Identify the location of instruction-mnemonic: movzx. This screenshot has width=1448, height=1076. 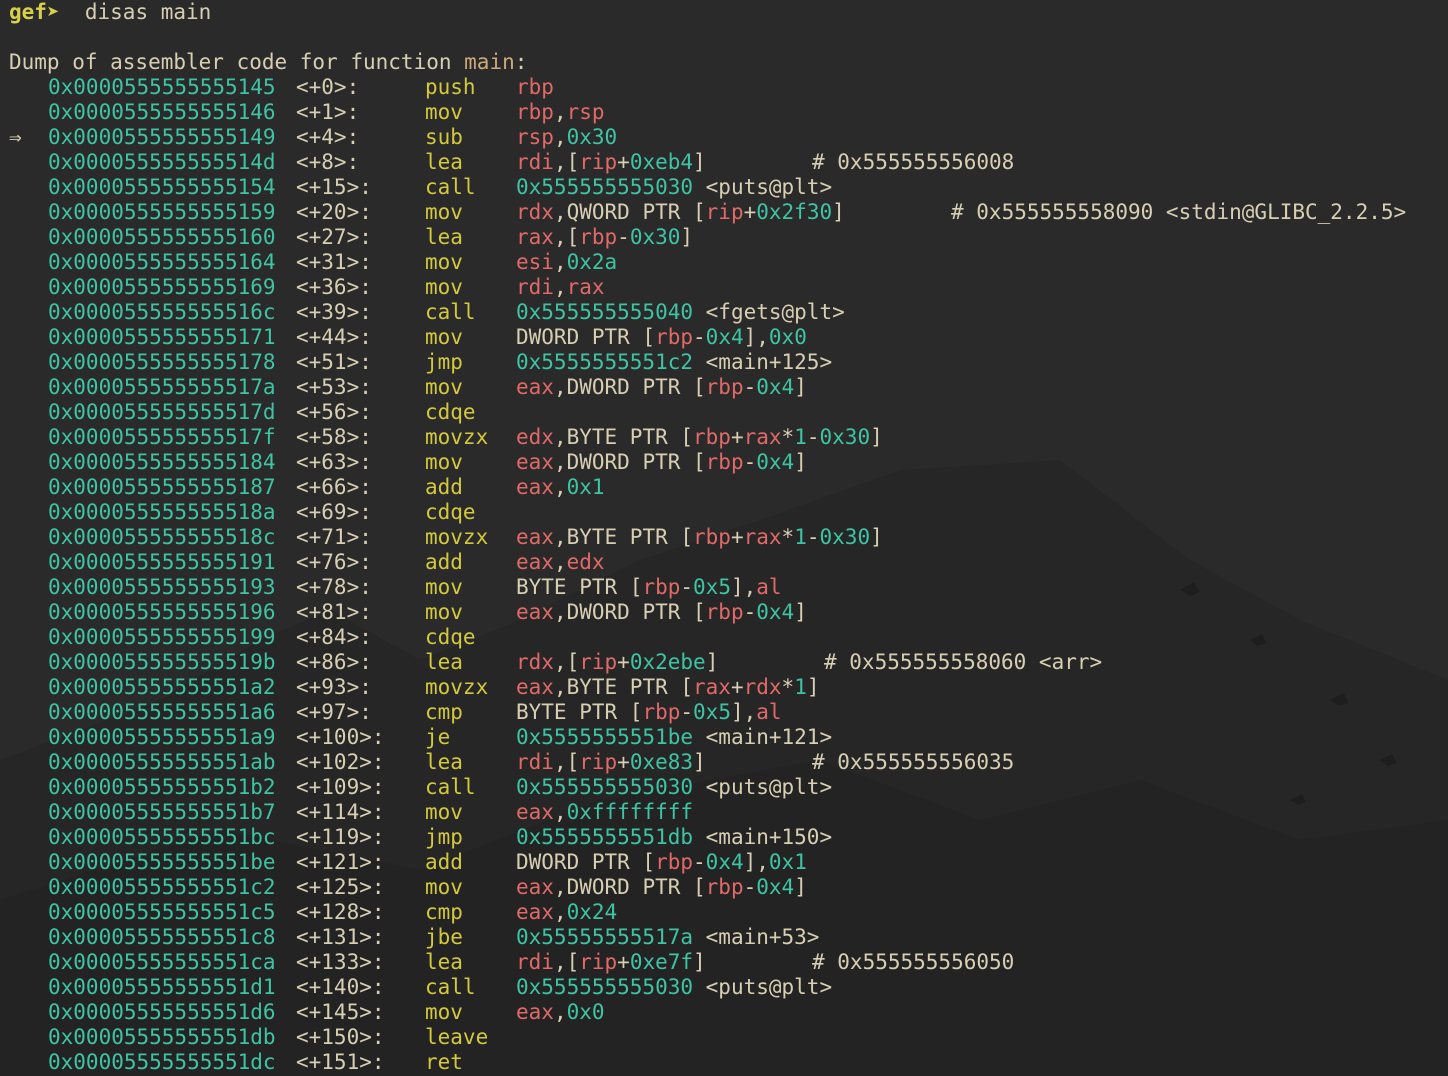
(457, 687).